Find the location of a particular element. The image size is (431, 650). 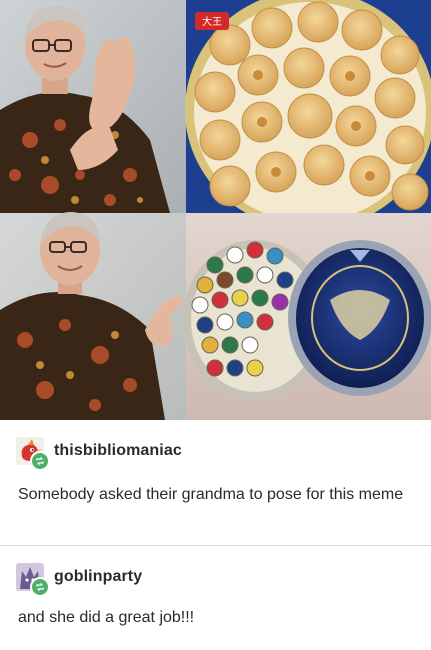

username: thisbibliomaniac is located at coordinates (118, 451).